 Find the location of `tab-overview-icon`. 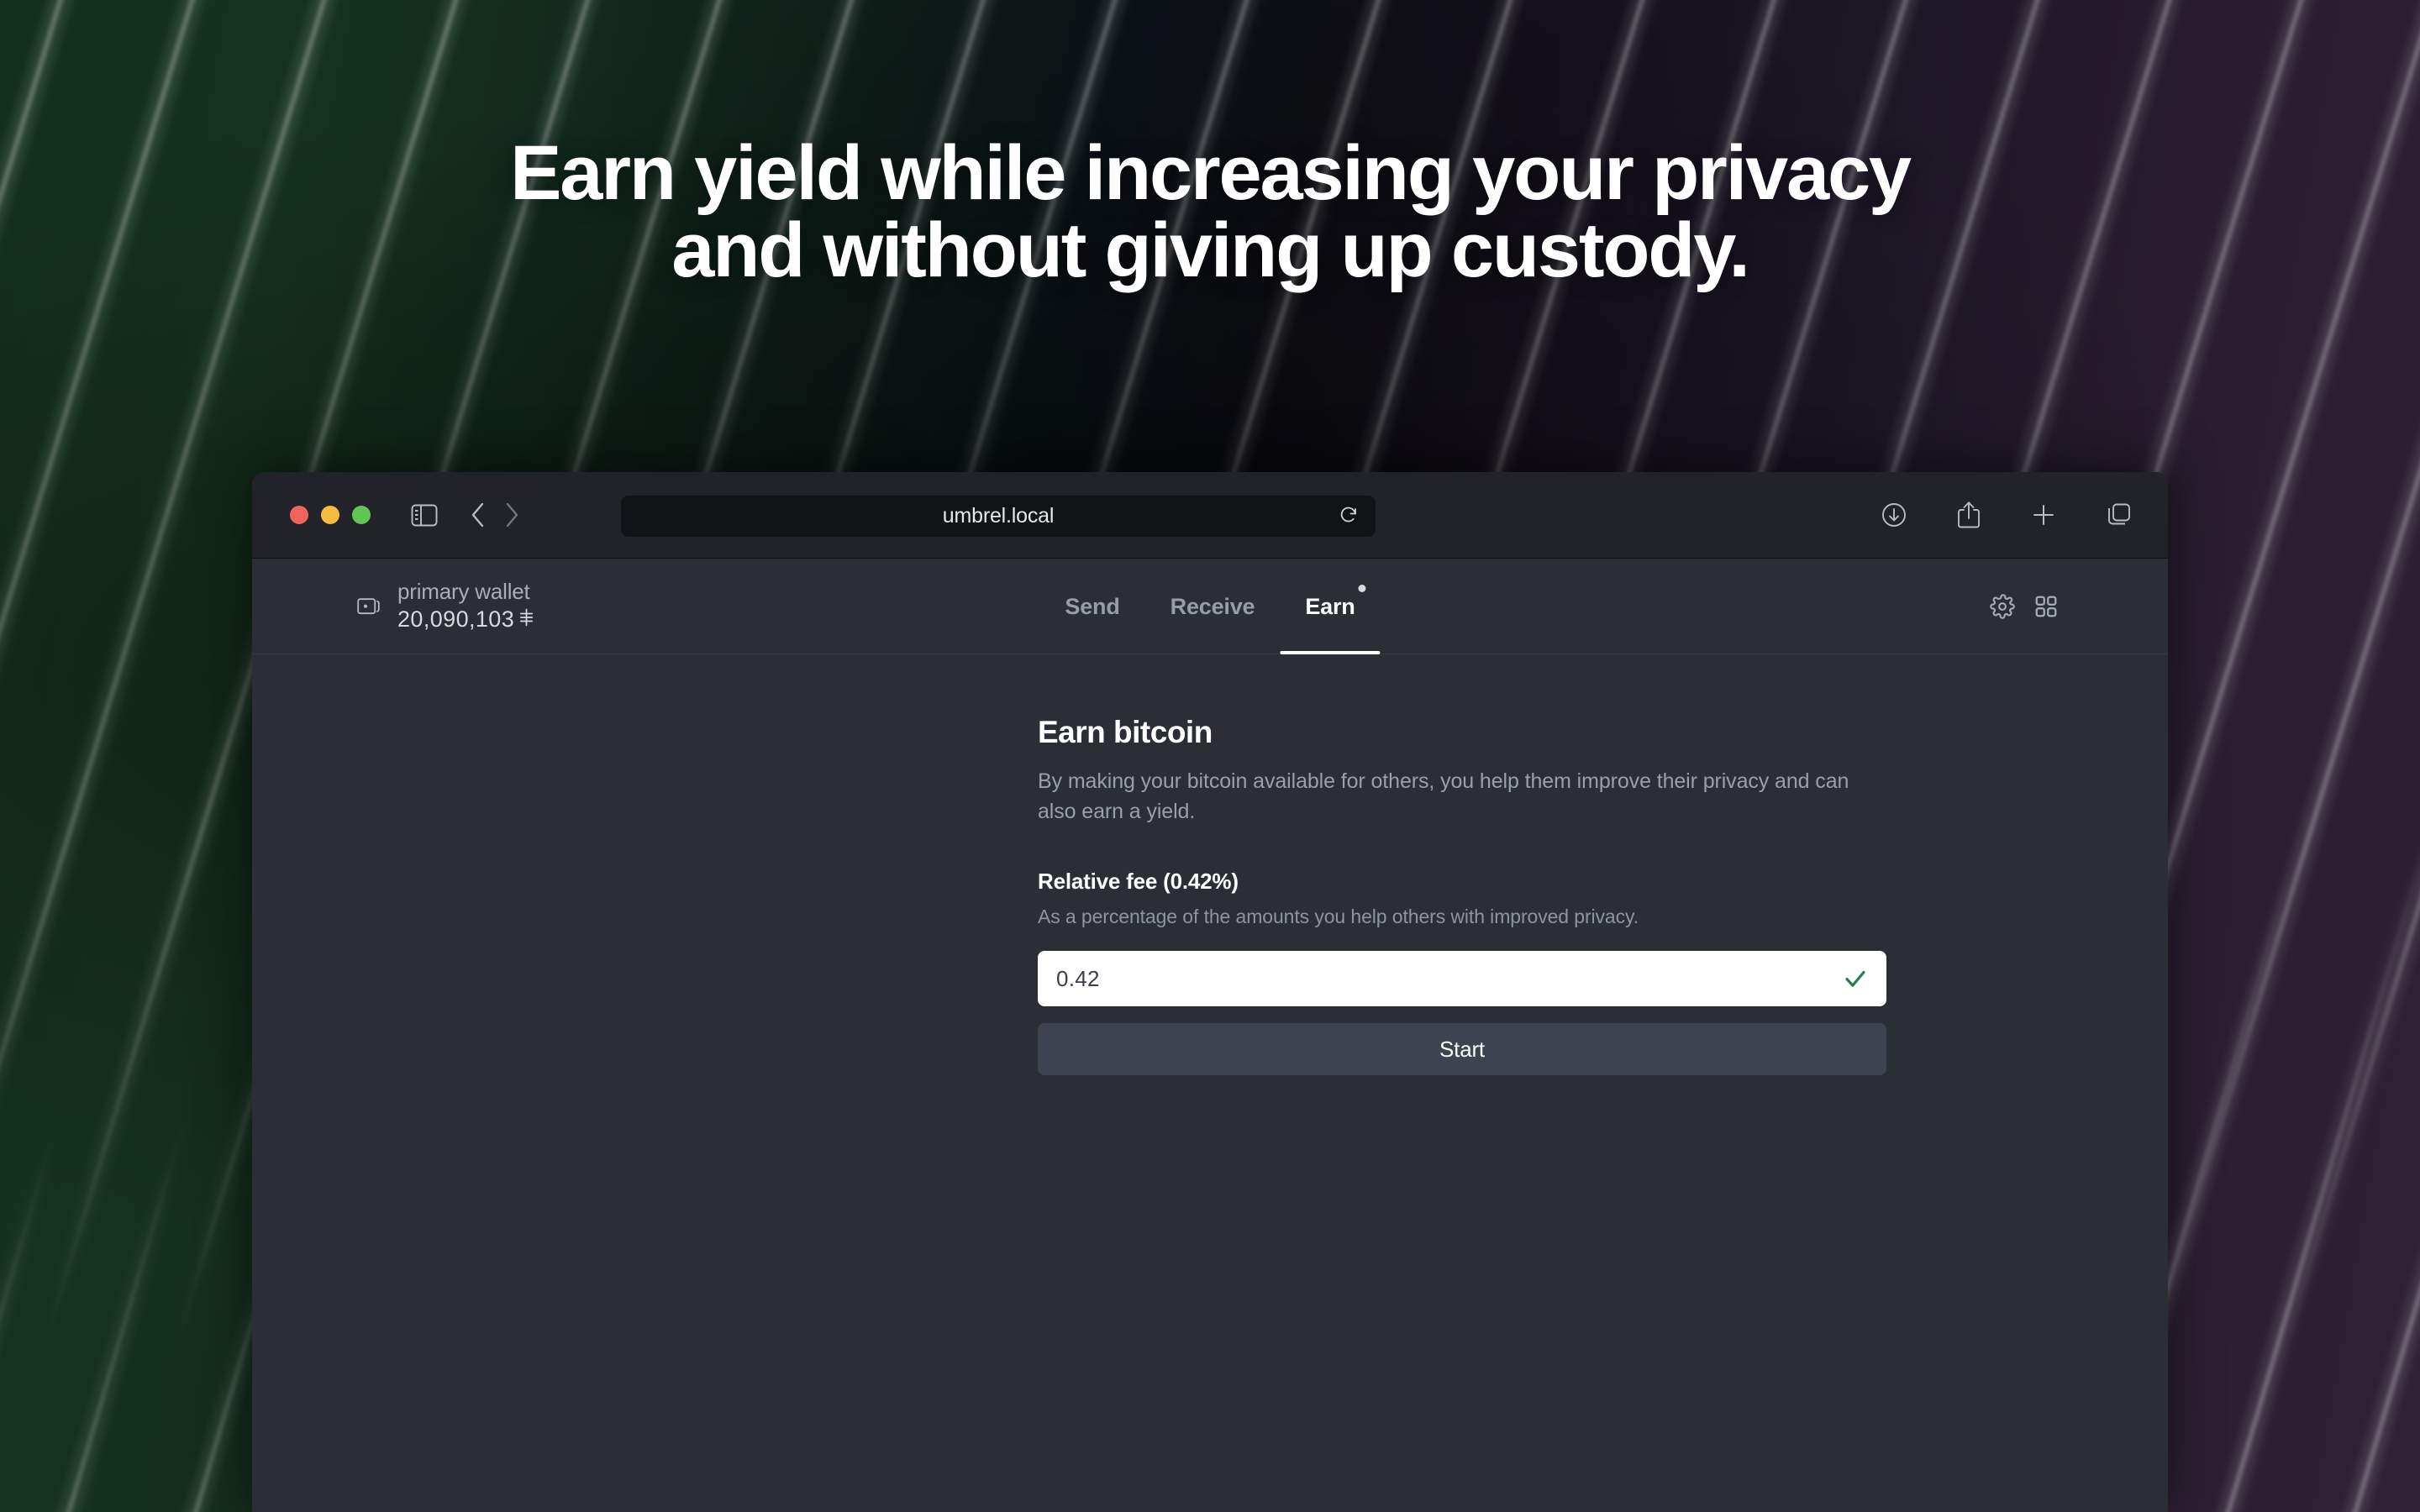

tab-overview-icon is located at coordinates (2119, 514).